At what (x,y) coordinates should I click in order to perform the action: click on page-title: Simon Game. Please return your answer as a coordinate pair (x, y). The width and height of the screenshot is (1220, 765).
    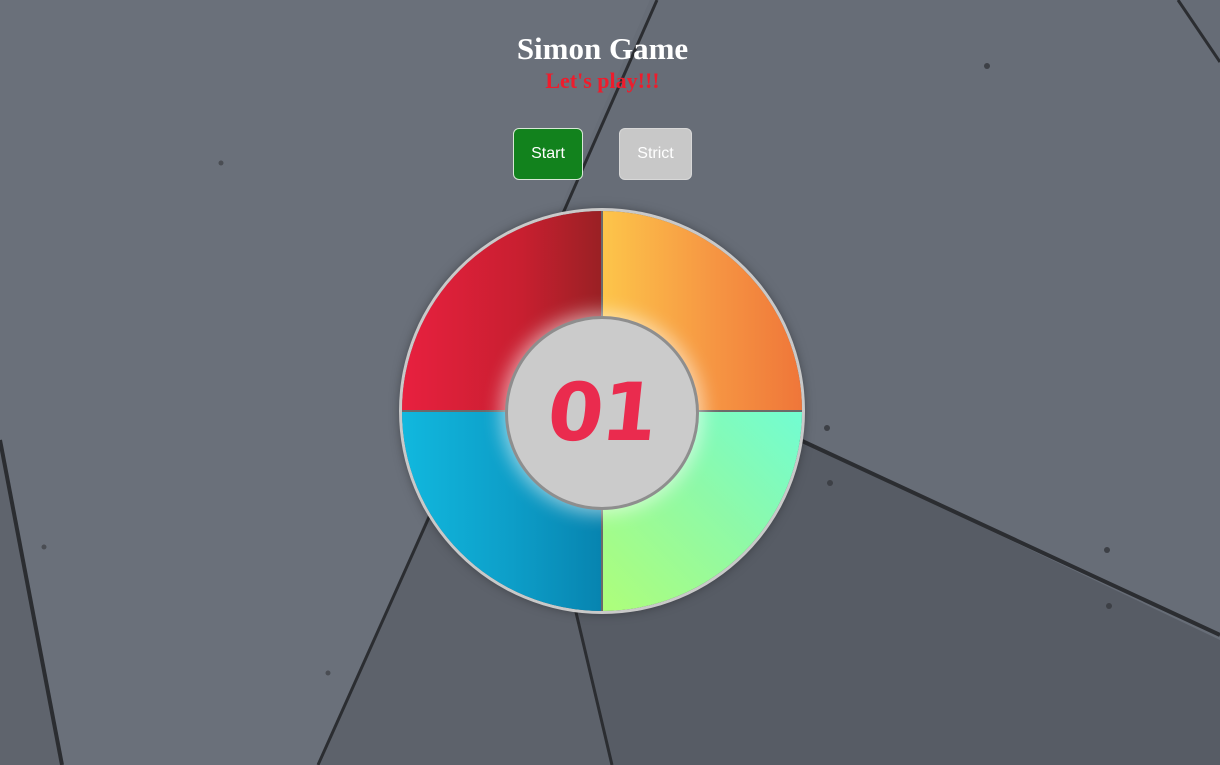
    Looking at the image, I should click on (602, 48).